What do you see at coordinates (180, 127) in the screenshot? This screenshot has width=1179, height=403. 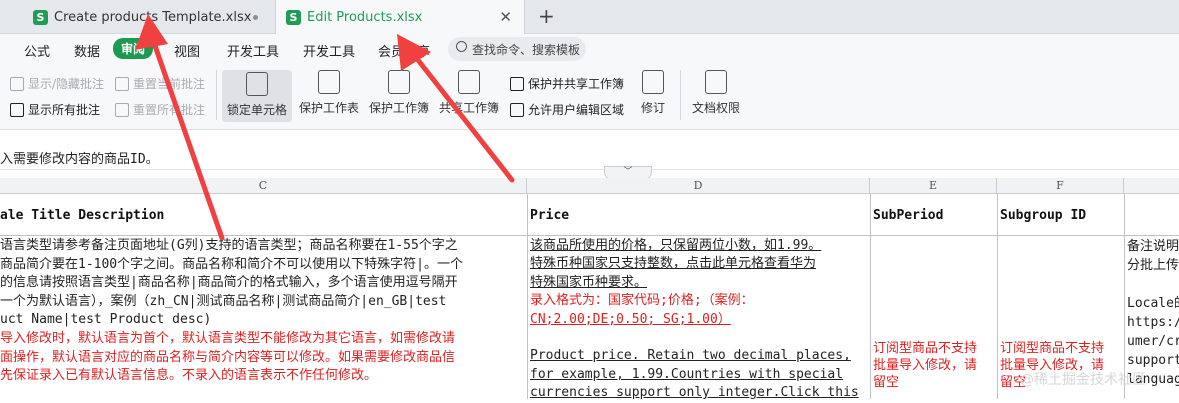 I see `arrow-to-tab1` at bounding box center [180, 127].